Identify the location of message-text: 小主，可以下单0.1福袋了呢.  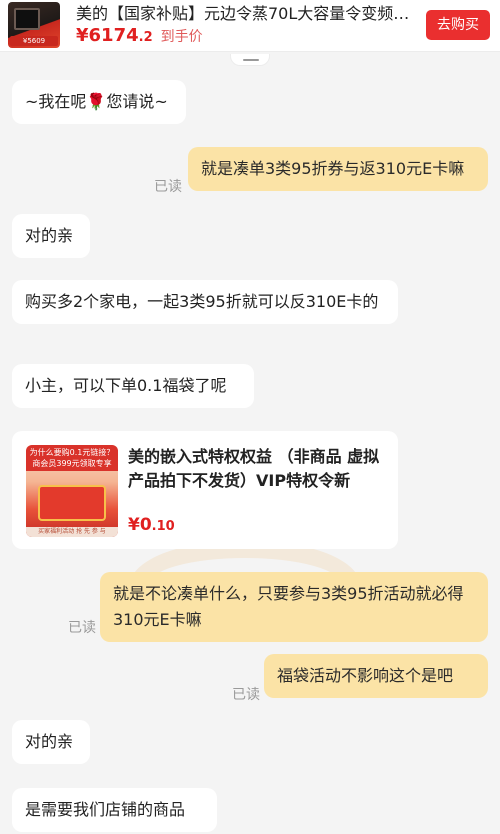
(126, 385).